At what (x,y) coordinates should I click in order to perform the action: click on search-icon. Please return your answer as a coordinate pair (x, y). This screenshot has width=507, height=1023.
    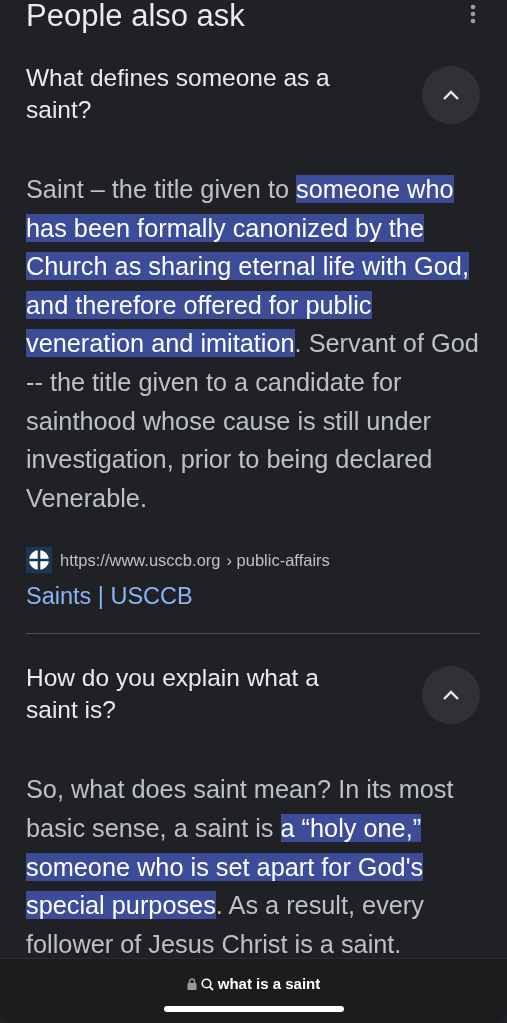
    Looking at the image, I should click on (207, 984).